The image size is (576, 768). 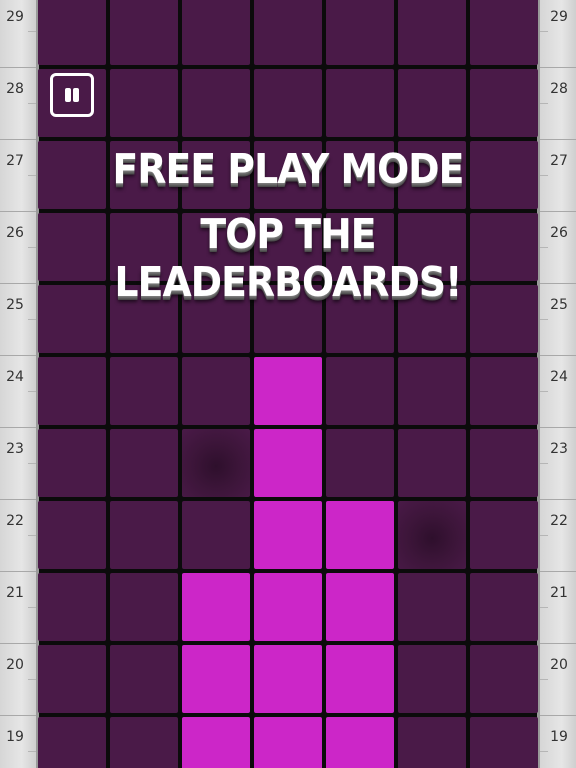 I want to click on mode-banner-subtitle: TOP THE LEADERBOARDS!, so click(x=288, y=258).